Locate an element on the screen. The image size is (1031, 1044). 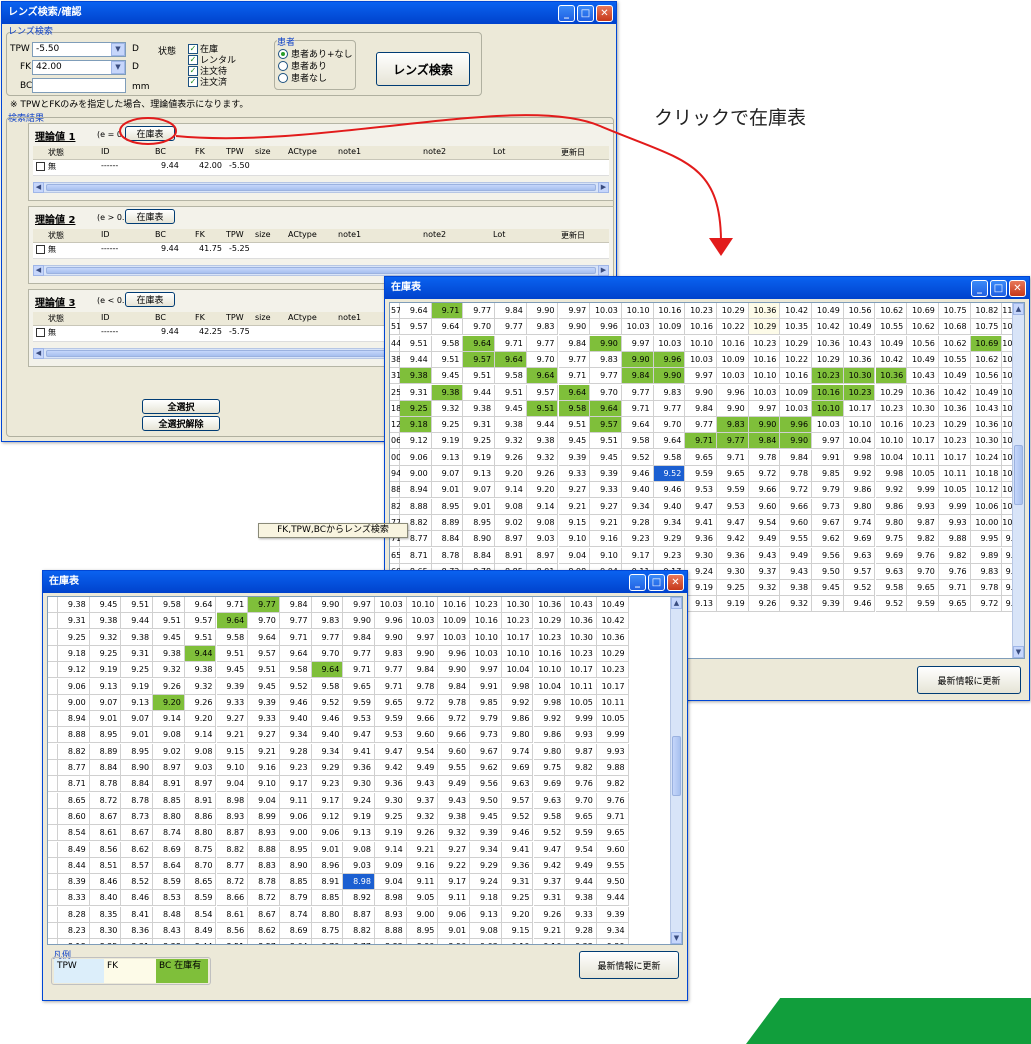
stock-cell: 9.01 is located at coordinates (447, 490).